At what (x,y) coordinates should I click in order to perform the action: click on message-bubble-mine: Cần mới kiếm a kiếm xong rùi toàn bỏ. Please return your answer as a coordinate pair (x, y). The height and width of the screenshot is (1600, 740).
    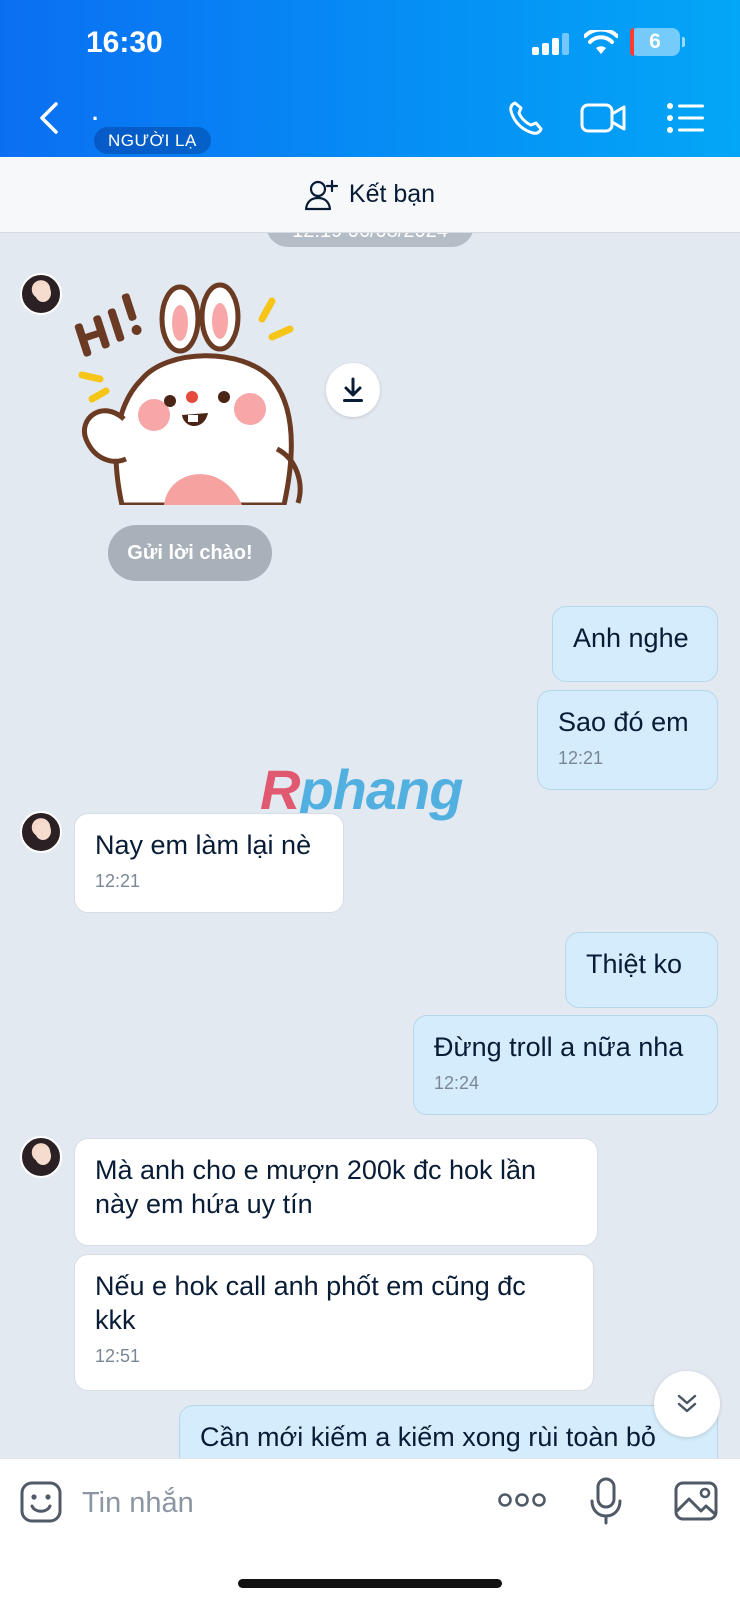
    Looking at the image, I should click on (448, 1431).